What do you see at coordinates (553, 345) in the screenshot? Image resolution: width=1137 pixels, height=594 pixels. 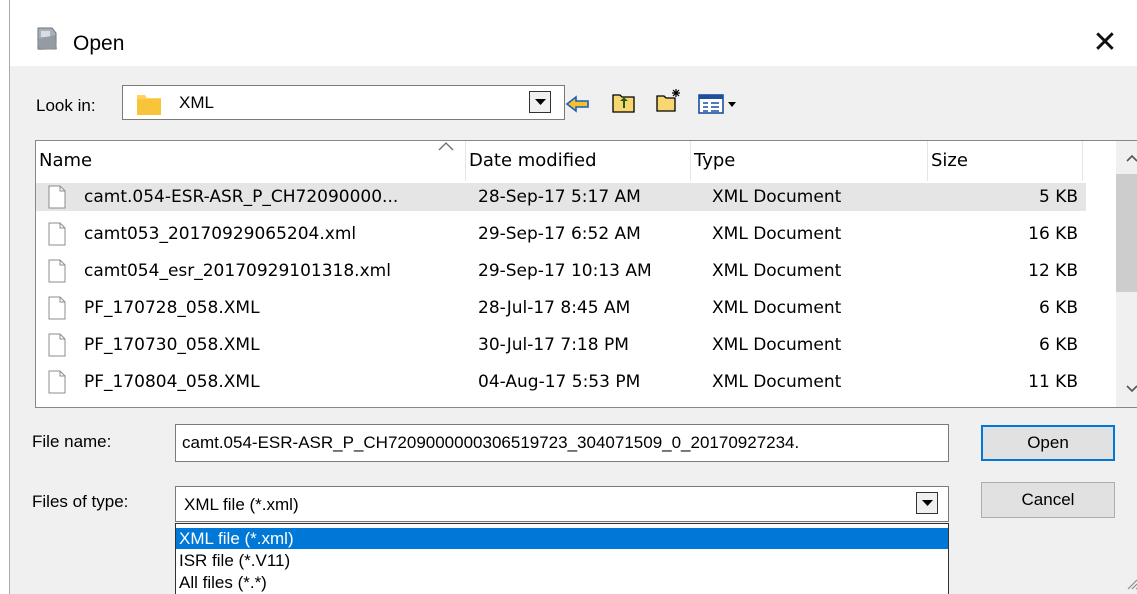 I see `file-date-cell: 30-Jul-17 7:18 PM` at bounding box center [553, 345].